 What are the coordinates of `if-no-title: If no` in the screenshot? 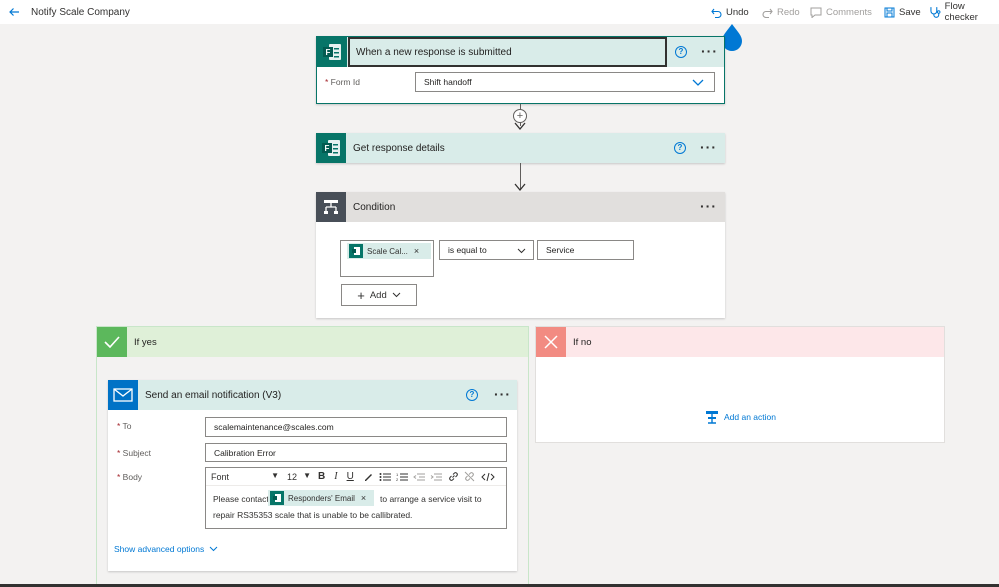 It's located at (582, 342).